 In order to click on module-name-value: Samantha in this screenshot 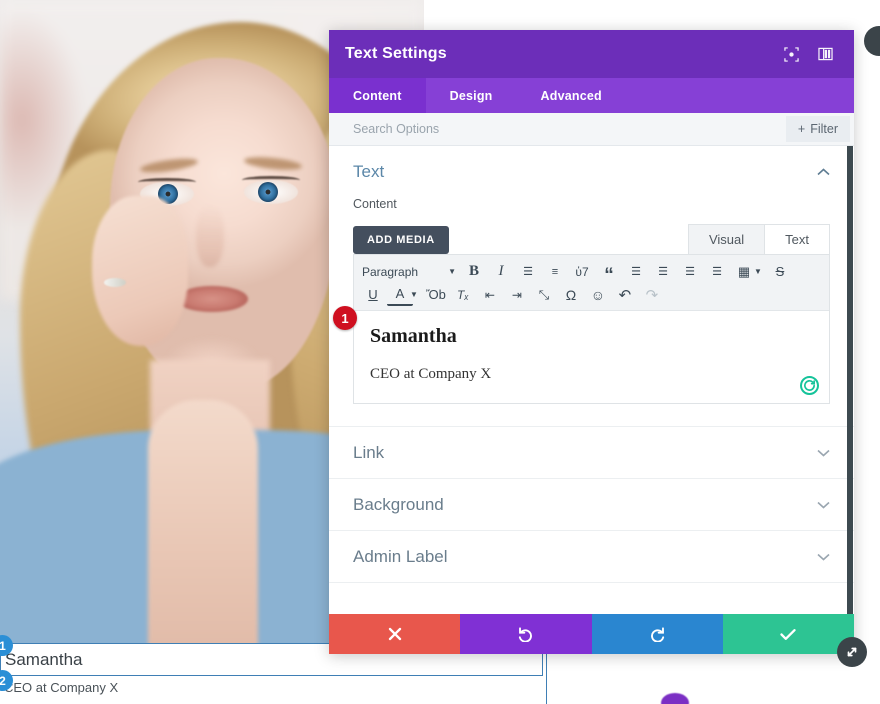, I will do `click(44, 659)`.